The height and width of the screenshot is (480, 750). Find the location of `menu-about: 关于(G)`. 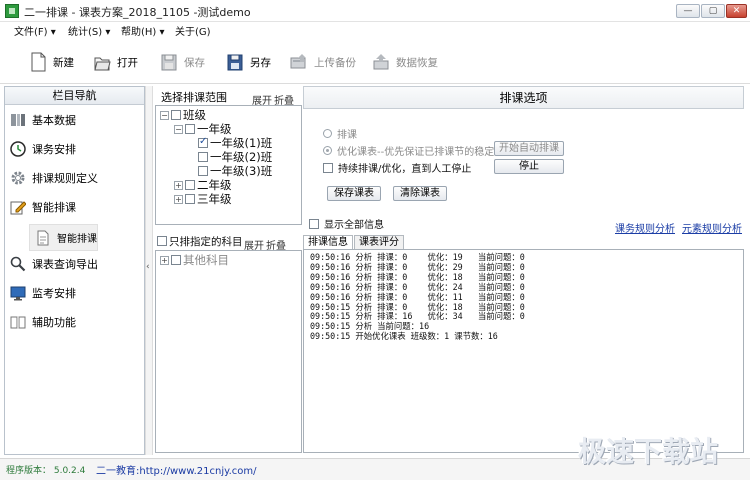

menu-about: 关于(G) is located at coordinates (193, 30).